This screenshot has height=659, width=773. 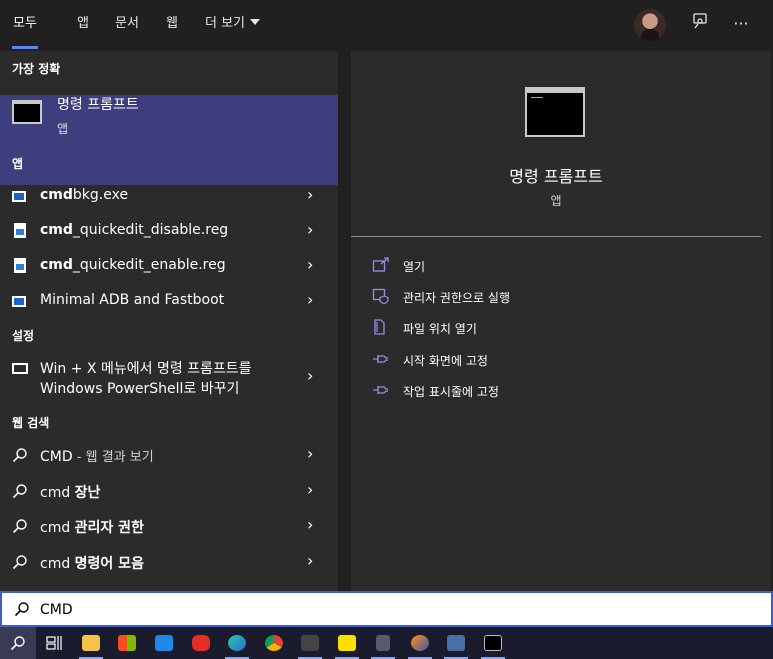 I want to click on task-view-button, so click(x=54, y=643).